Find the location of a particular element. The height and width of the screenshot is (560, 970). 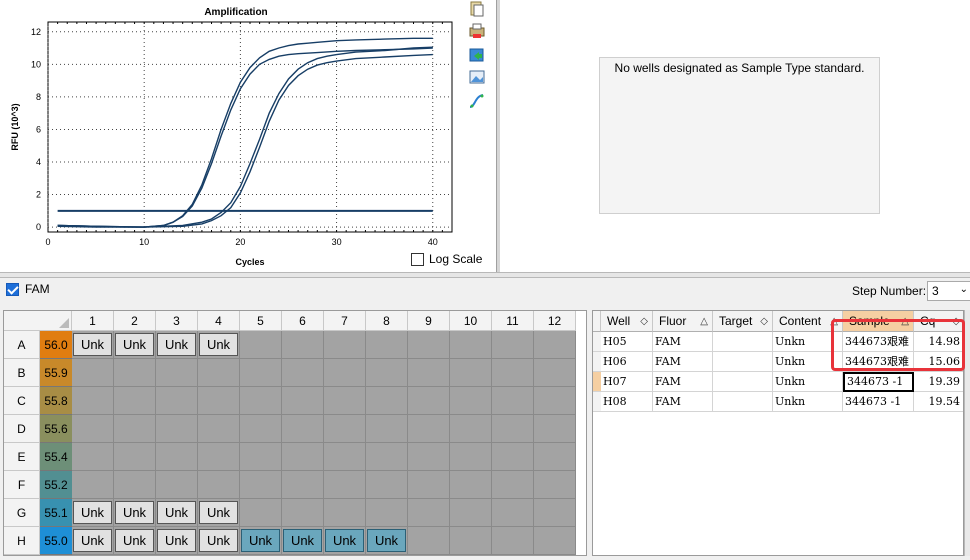

well-C6 is located at coordinates (303, 401).